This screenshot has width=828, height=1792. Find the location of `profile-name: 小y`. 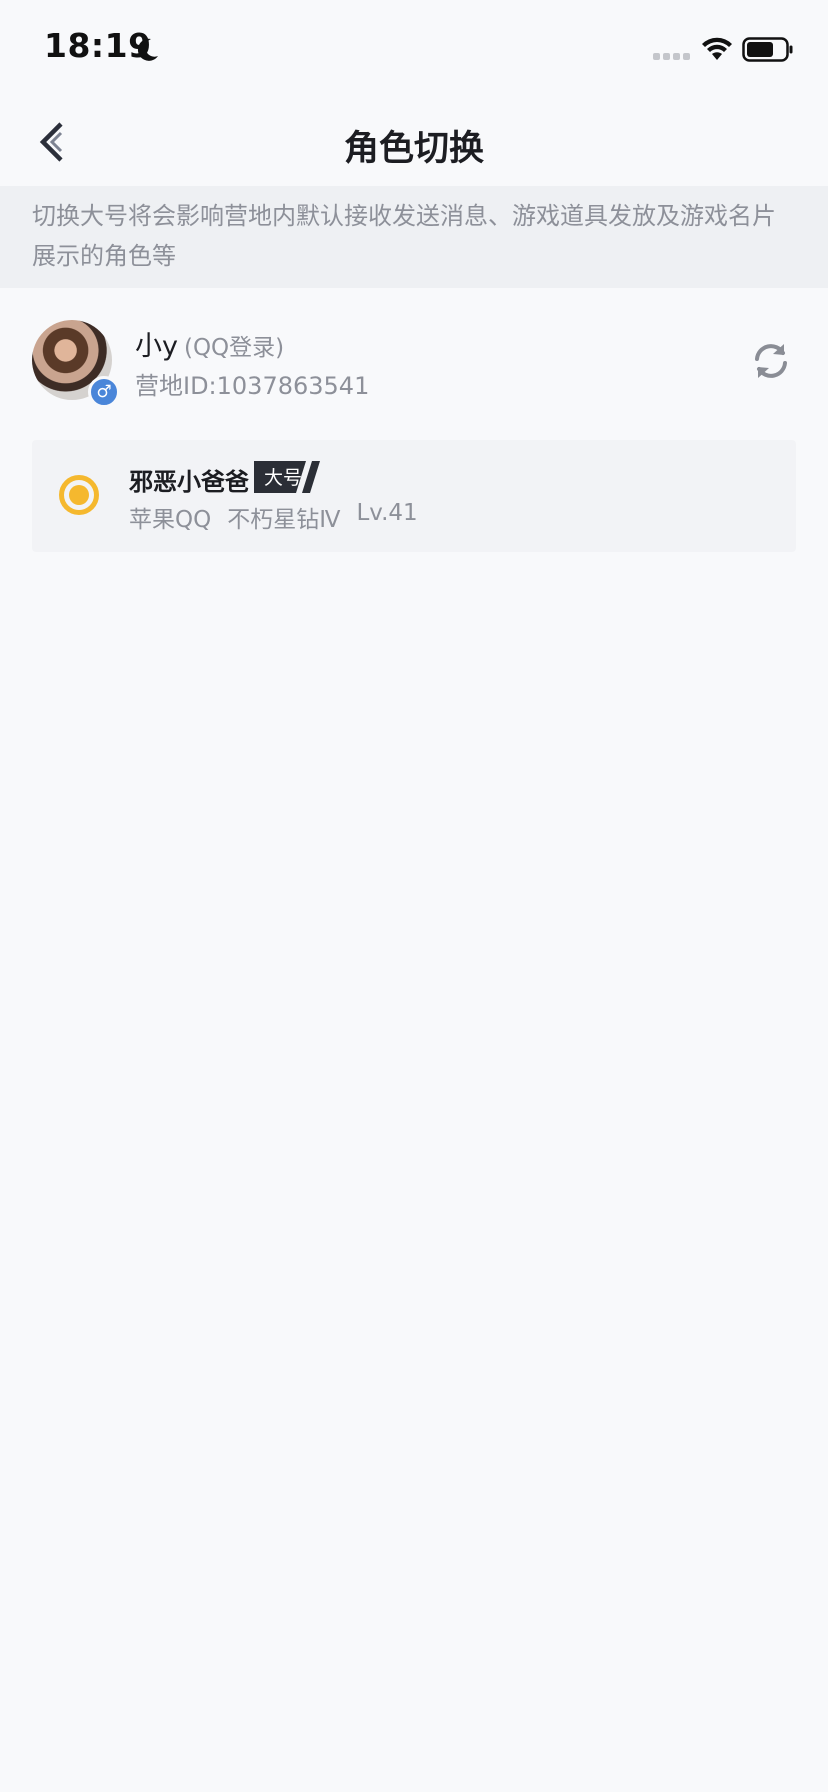

profile-name: 小y is located at coordinates (156, 346).